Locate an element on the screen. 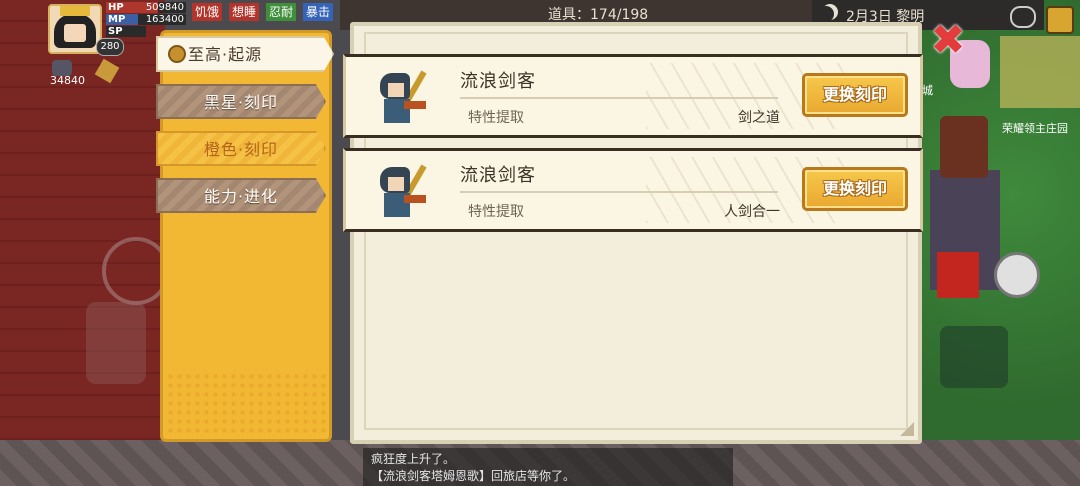  boss-sprite is located at coordinates (964, 147).